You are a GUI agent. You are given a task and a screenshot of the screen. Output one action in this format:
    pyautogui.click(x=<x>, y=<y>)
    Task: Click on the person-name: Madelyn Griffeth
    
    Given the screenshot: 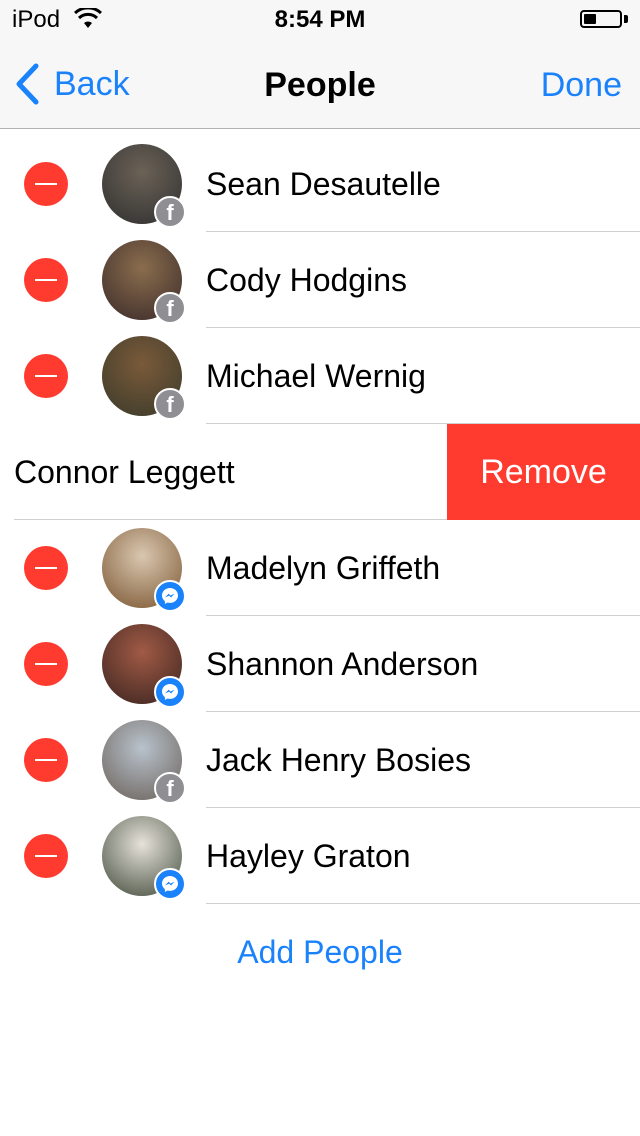 What is the action you would take?
    pyautogui.click(x=323, y=568)
    